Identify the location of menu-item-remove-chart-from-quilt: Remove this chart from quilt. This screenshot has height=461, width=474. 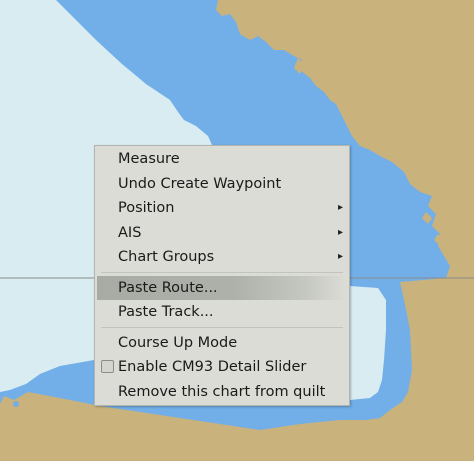
(222, 392).